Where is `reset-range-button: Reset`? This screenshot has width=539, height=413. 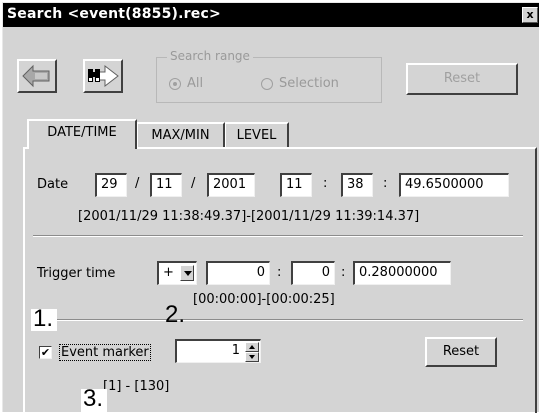
reset-range-button: Reset is located at coordinates (462, 79).